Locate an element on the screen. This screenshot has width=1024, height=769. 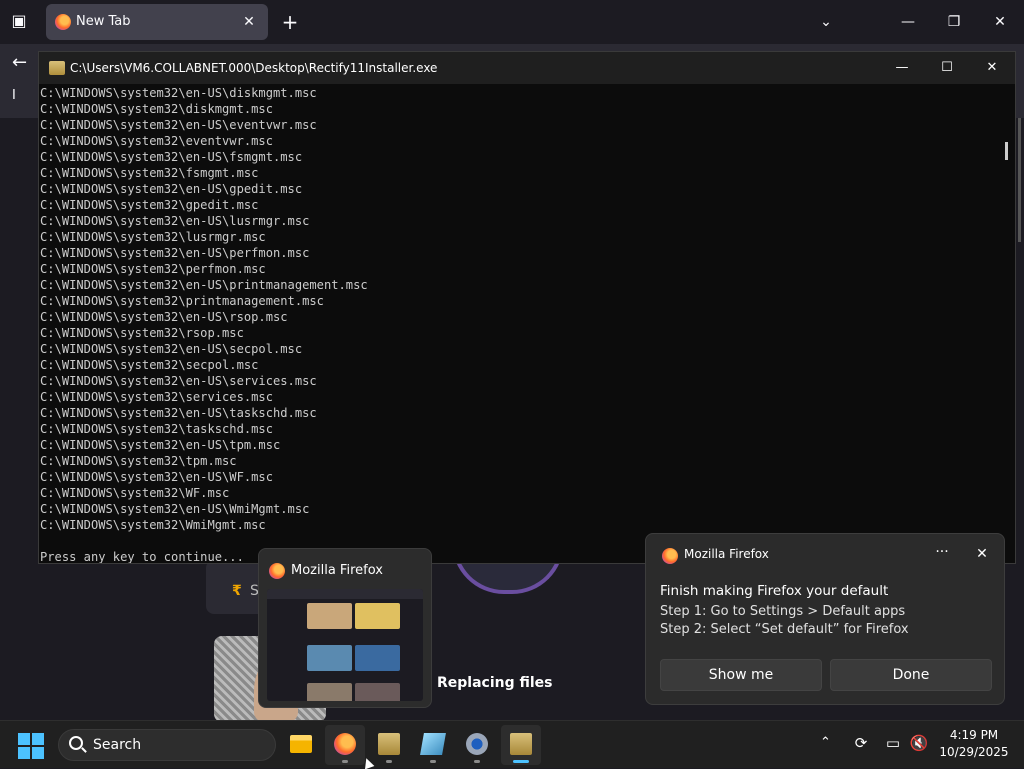
preview-window-image is located at coordinates (345, 645).